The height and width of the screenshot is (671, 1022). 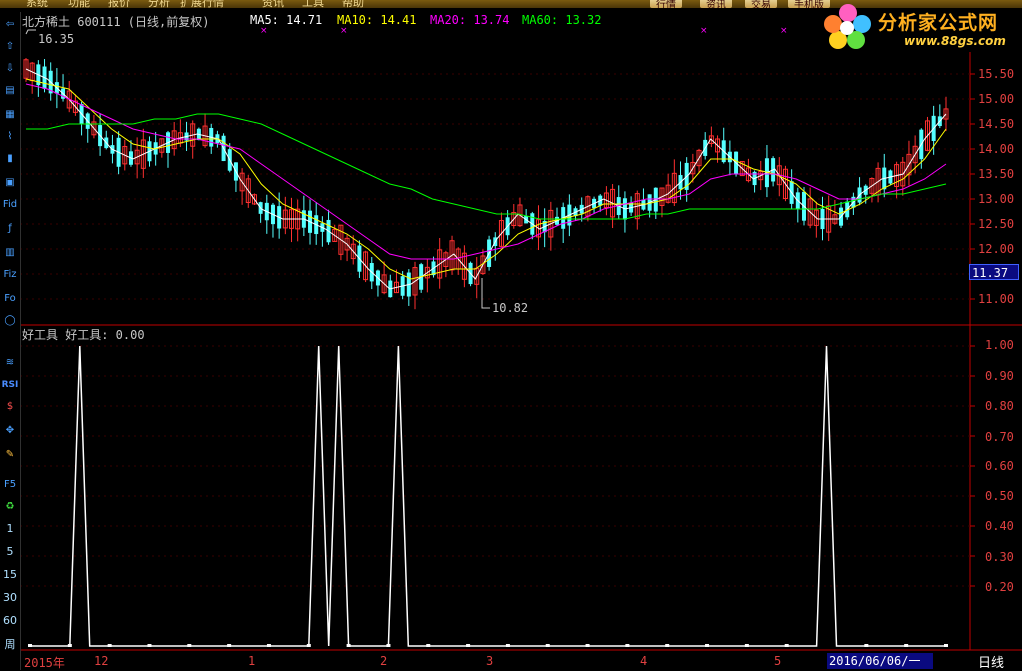 What do you see at coordinates (644, 661) in the screenshot?
I see `time-tick: 4` at bounding box center [644, 661].